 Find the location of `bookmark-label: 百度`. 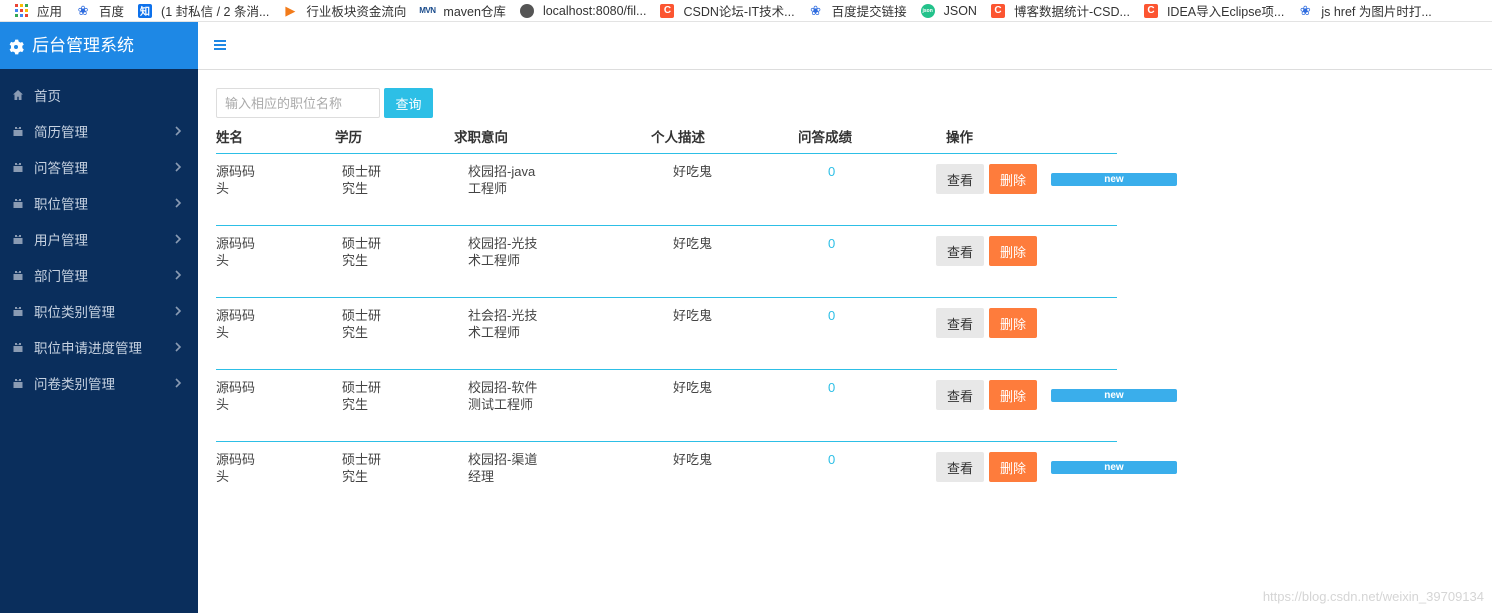

bookmark-label: 百度 is located at coordinates (112, 12).